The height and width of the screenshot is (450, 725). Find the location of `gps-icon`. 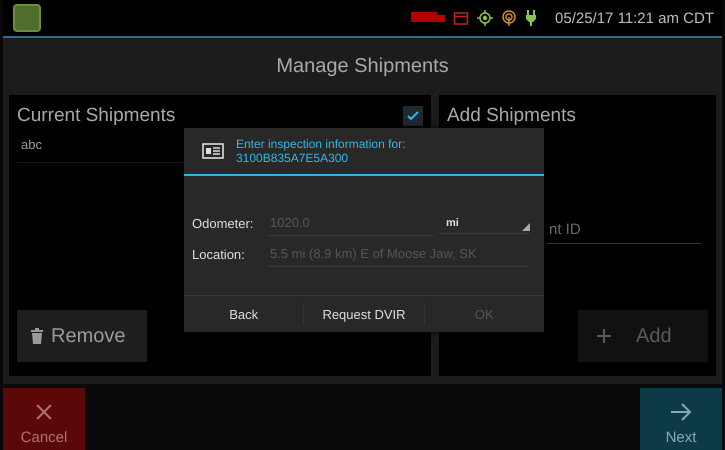

gps-icon is located at coordinates (485, 18).